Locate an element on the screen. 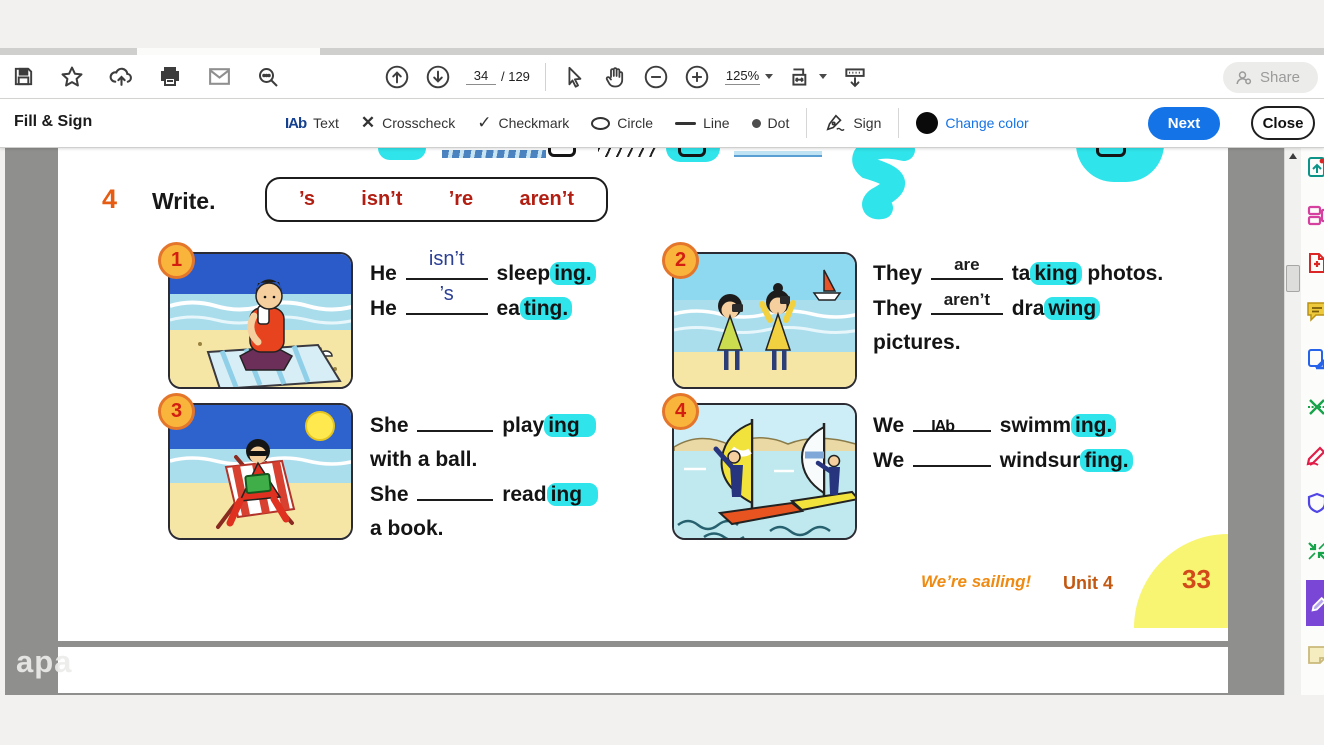 The height and width of the screenshot is (745, 1324). comment-icon is located at coordinates (1315, 311).